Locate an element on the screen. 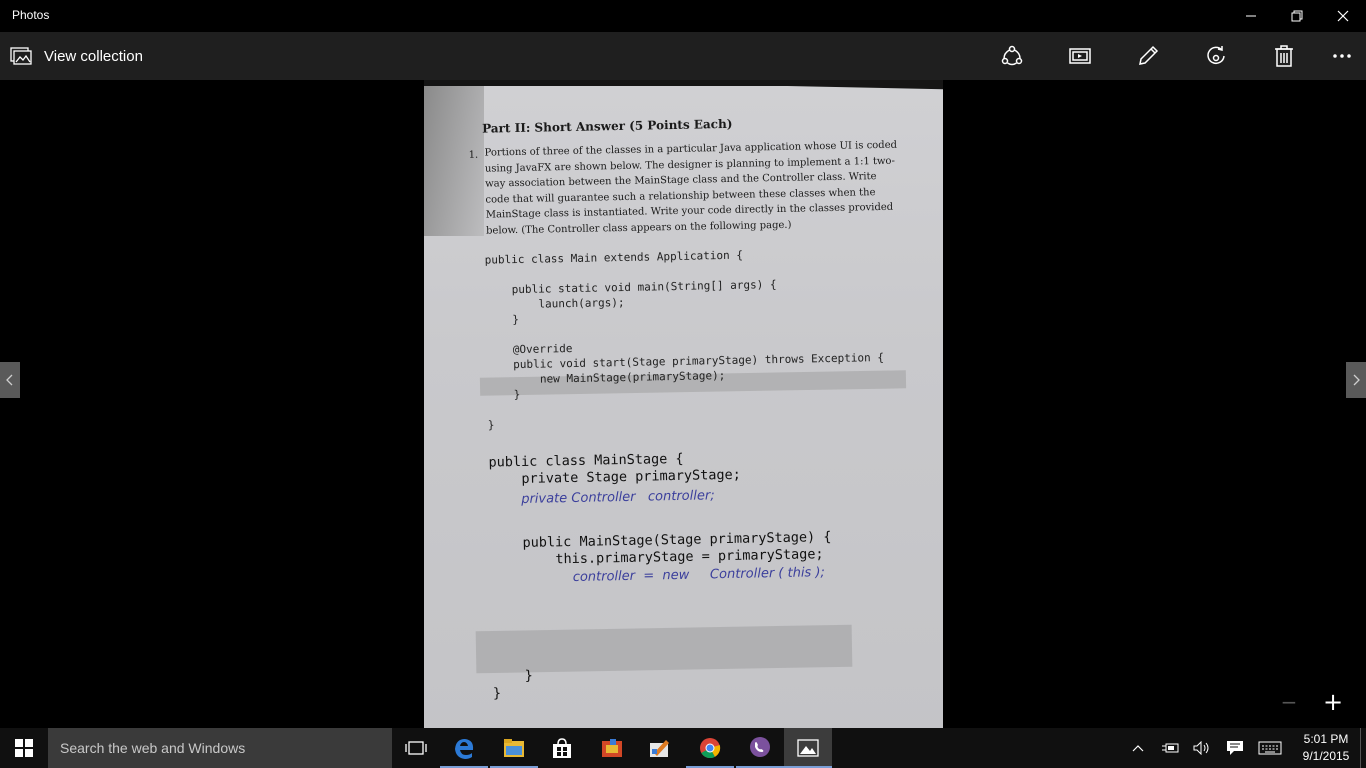  office-icon is located at coordinates (612, 748).